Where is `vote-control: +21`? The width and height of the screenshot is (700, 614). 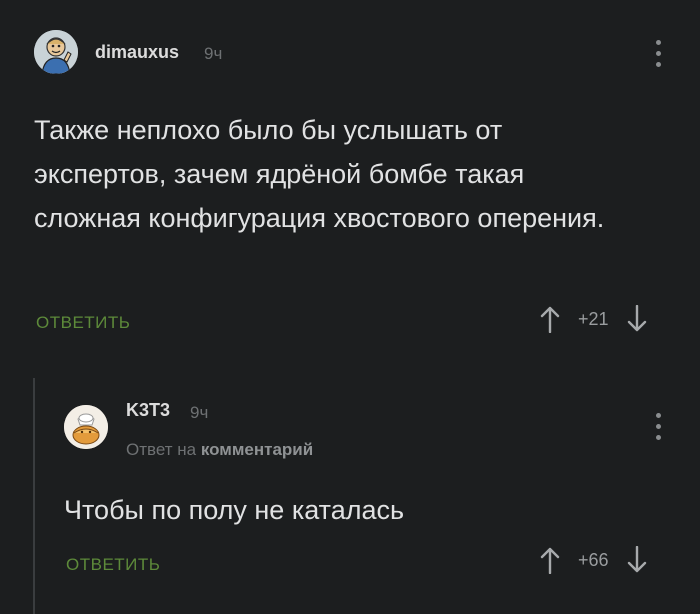 vote-control: +21 is located at coordinates (593, 319).